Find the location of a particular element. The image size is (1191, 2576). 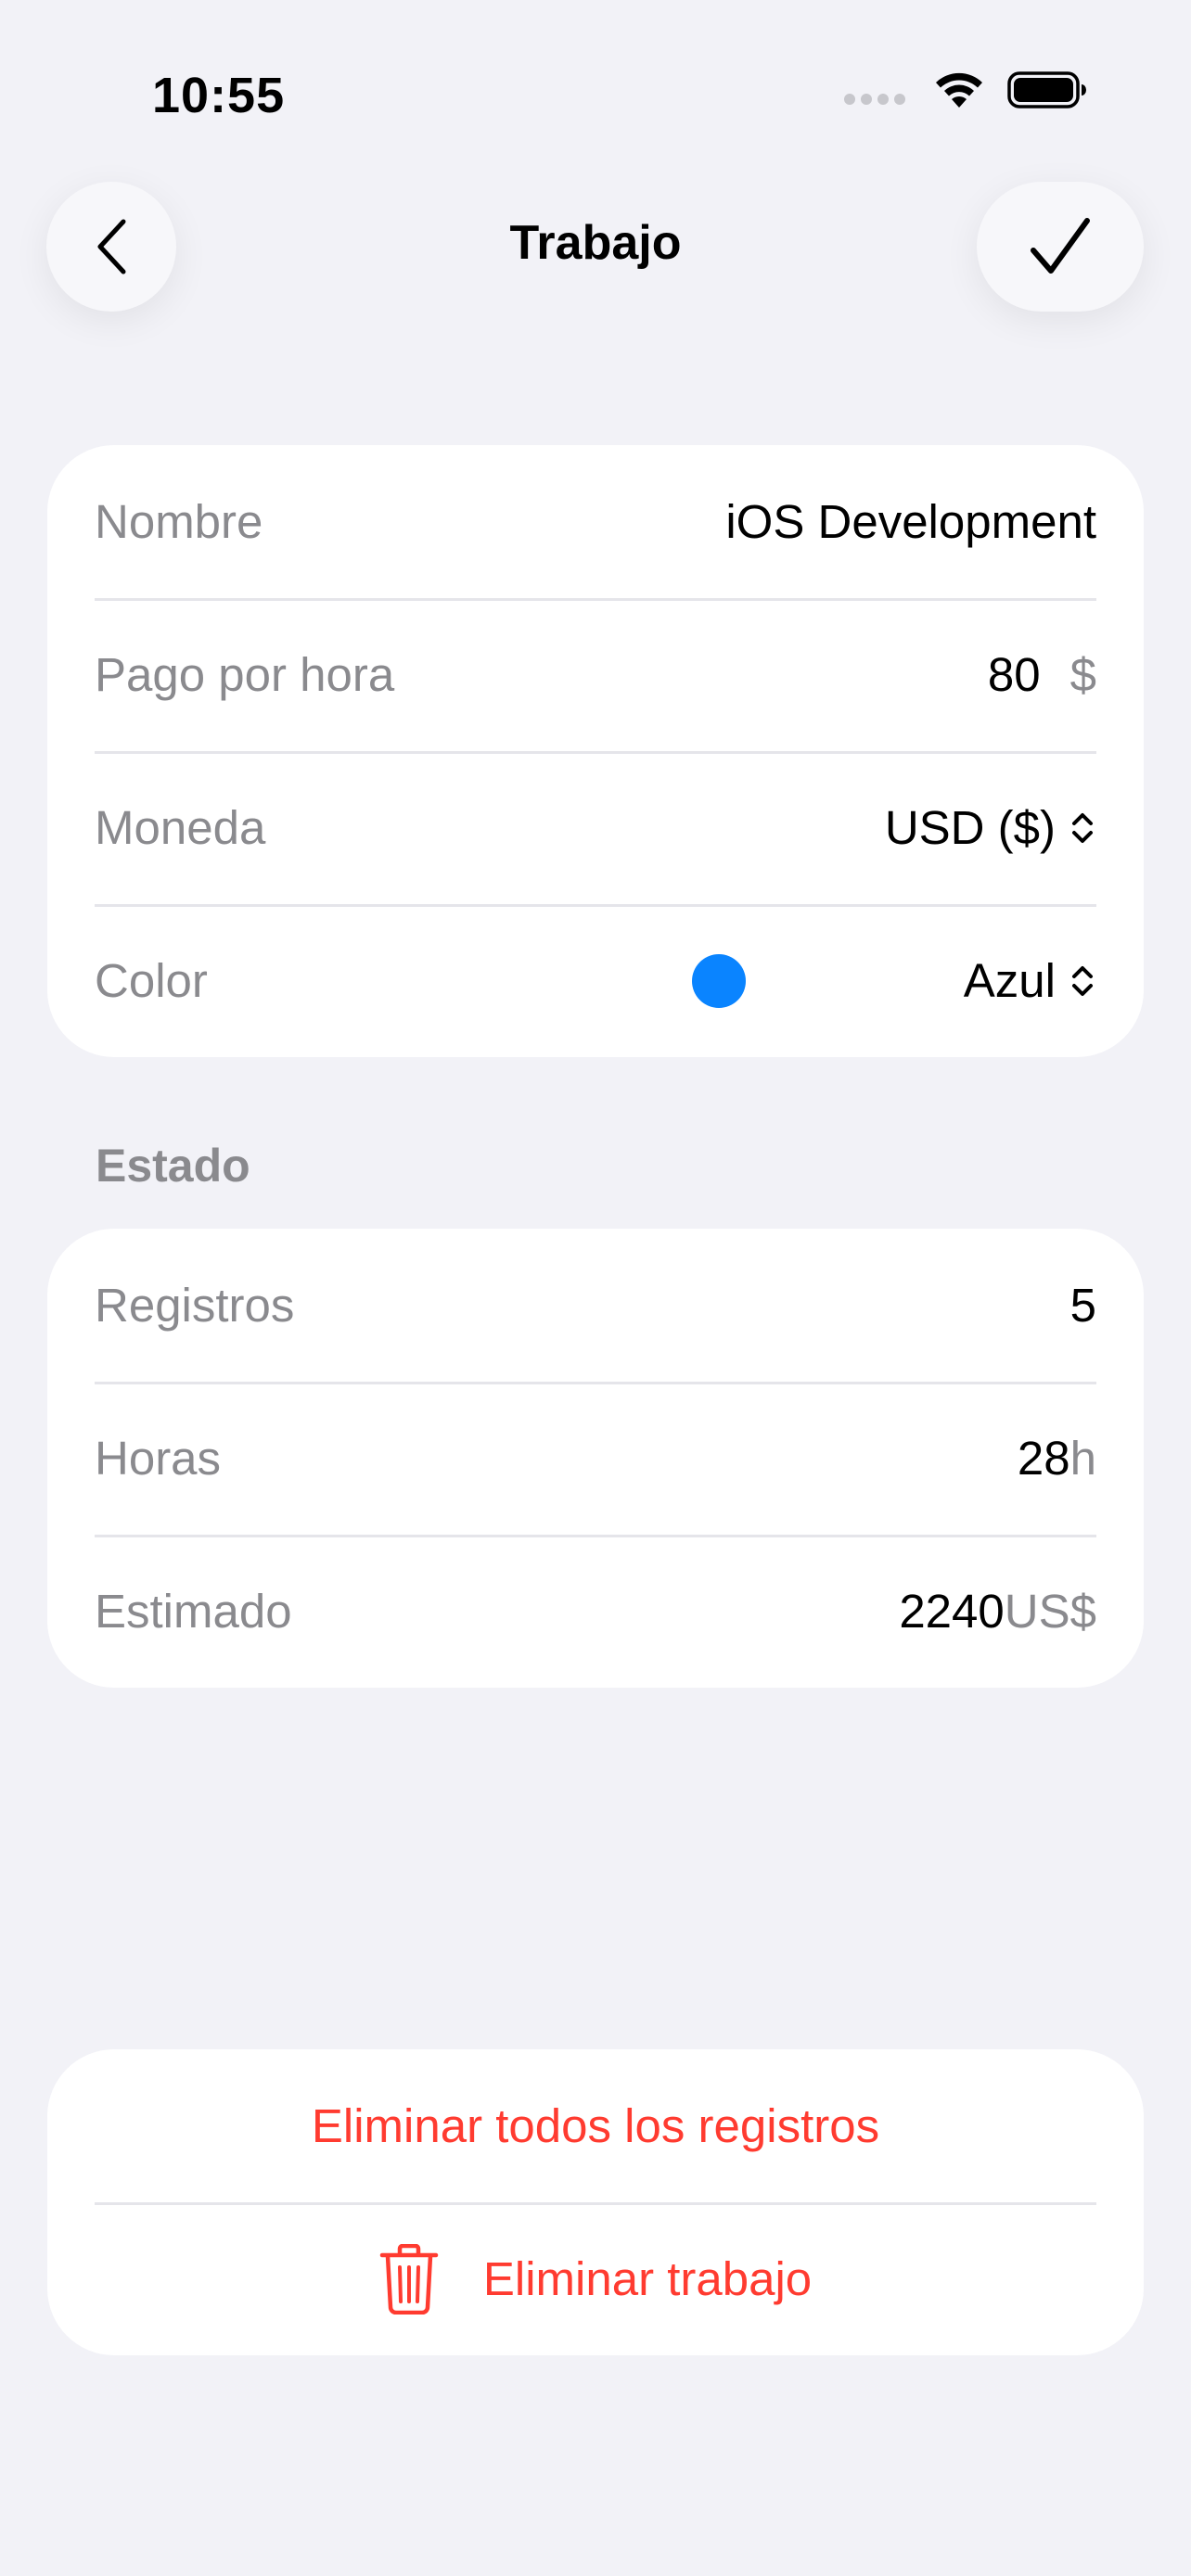

hours-unit: h is located at coordinates (1082, 1458).